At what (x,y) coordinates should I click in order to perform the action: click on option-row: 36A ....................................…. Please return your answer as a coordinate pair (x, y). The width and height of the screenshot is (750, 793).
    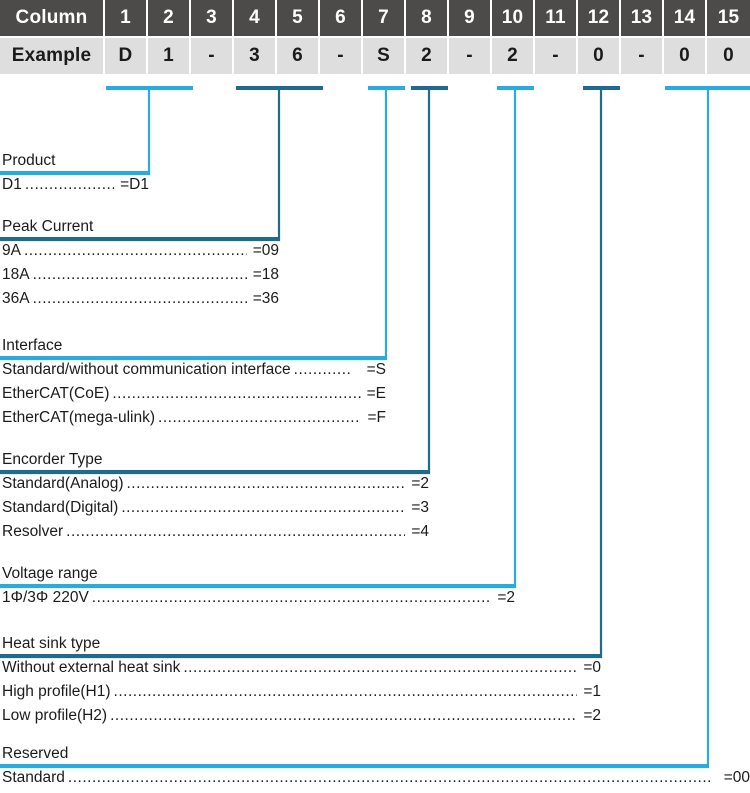
    Looking at the image, I should click on (139, 299).